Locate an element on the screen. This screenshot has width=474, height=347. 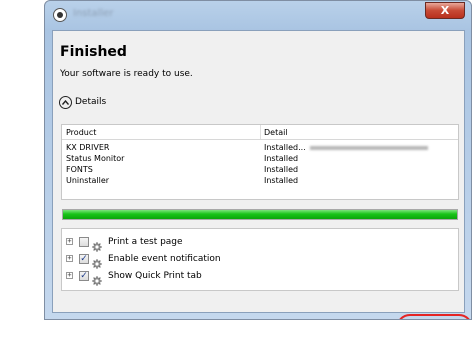
progress-bar is located at coordinates (260, 214).